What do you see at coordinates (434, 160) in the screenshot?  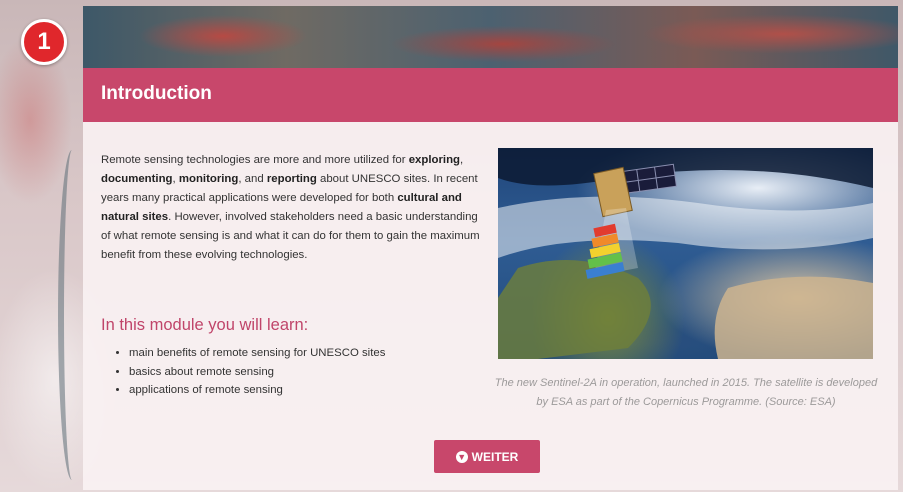 I see `intro-bold-exploring: exploring` at bounding box center [434, 160].